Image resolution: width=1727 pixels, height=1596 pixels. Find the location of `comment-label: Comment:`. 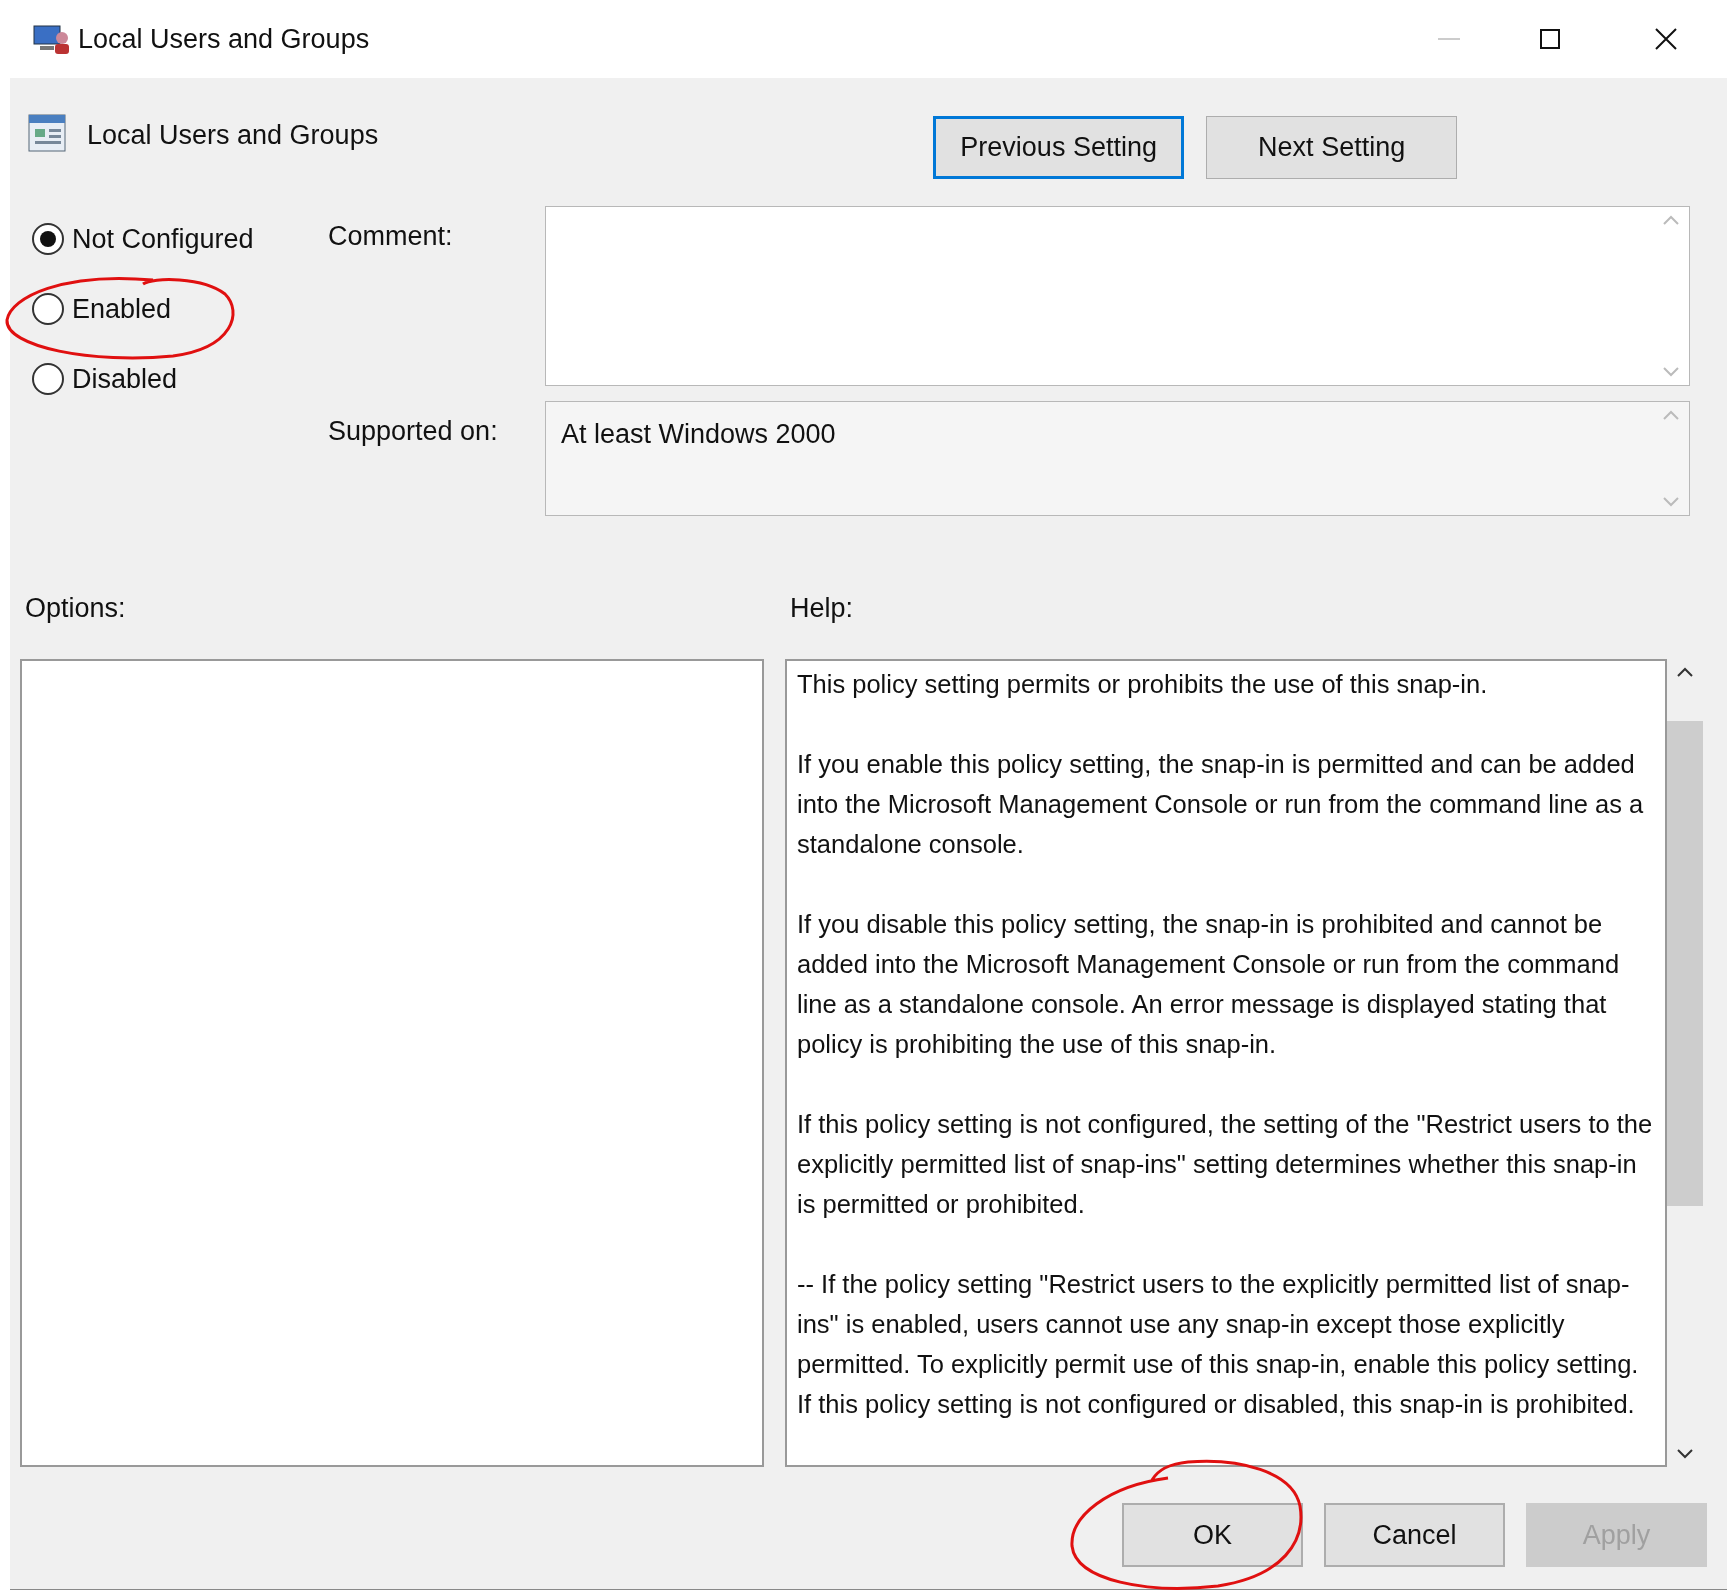

comment-label: Comment: is located at coordinates (391, 236).